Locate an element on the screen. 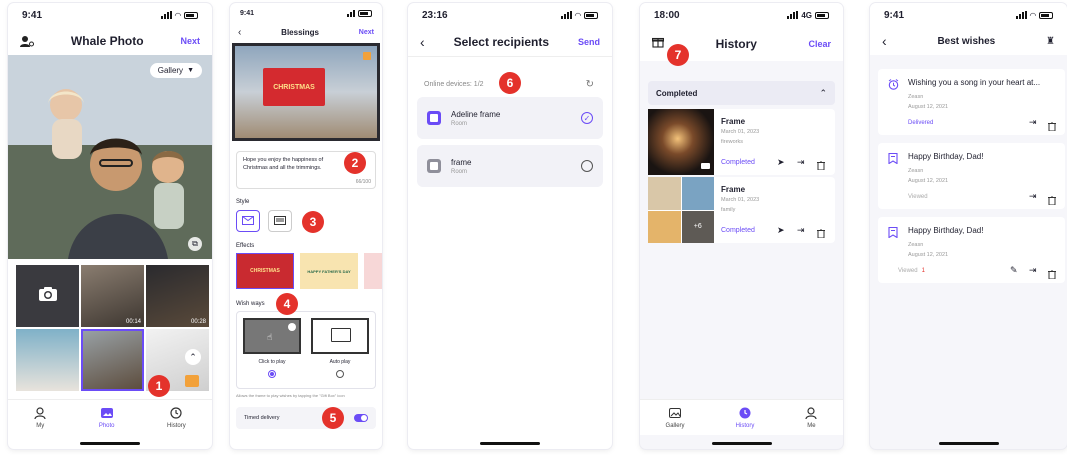 This screenshot has height=455, width=1067. refresh-icon: ↻ is located at coordinates (590, 84).